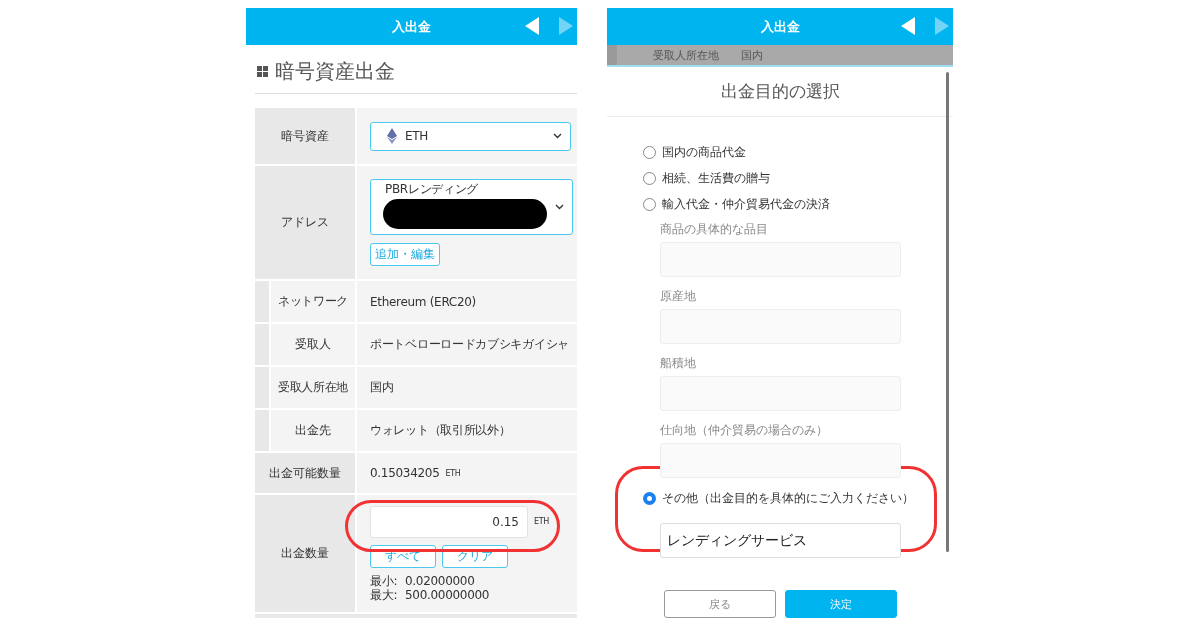  I want to click on field-label: 船積地, so click(678, 363).